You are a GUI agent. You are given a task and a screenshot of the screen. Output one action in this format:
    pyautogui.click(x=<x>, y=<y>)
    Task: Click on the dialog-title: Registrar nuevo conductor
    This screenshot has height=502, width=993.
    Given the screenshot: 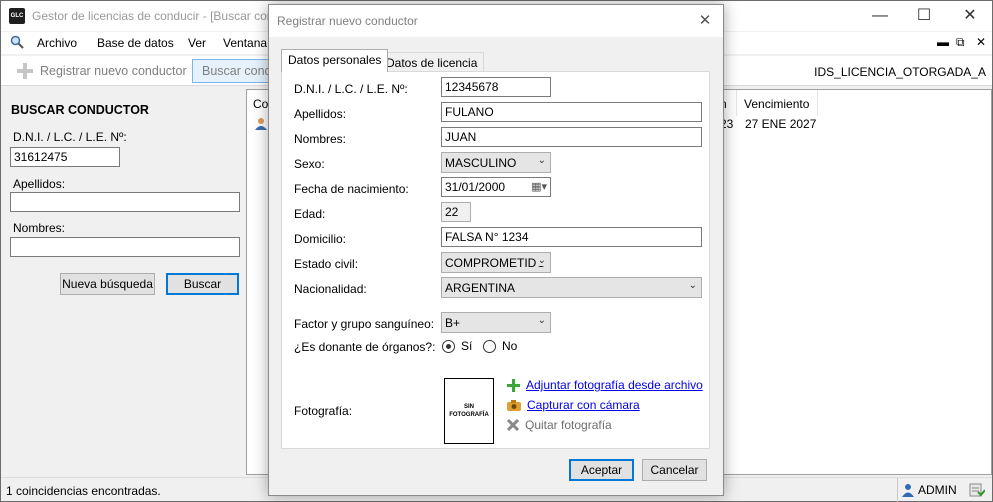 What is the action you would take?
    pyautogui.click(x=347, y=21)
    